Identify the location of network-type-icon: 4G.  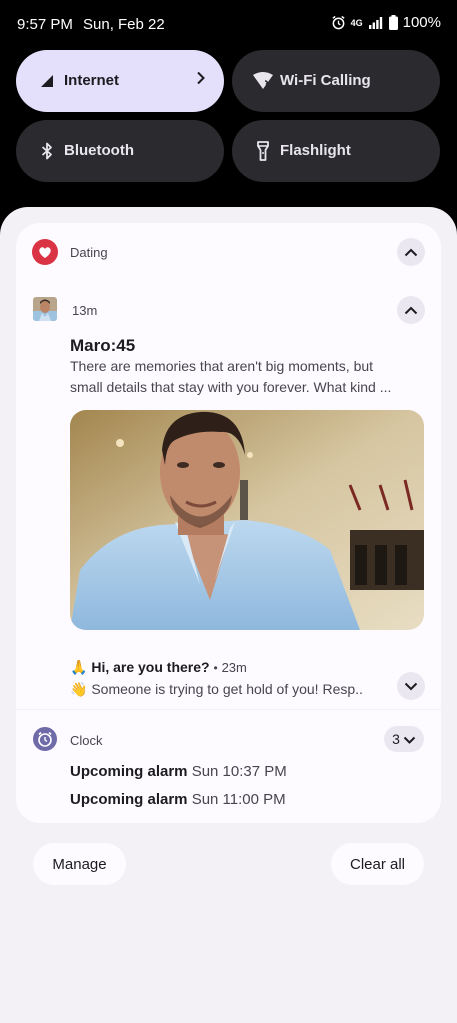
(356, 22).